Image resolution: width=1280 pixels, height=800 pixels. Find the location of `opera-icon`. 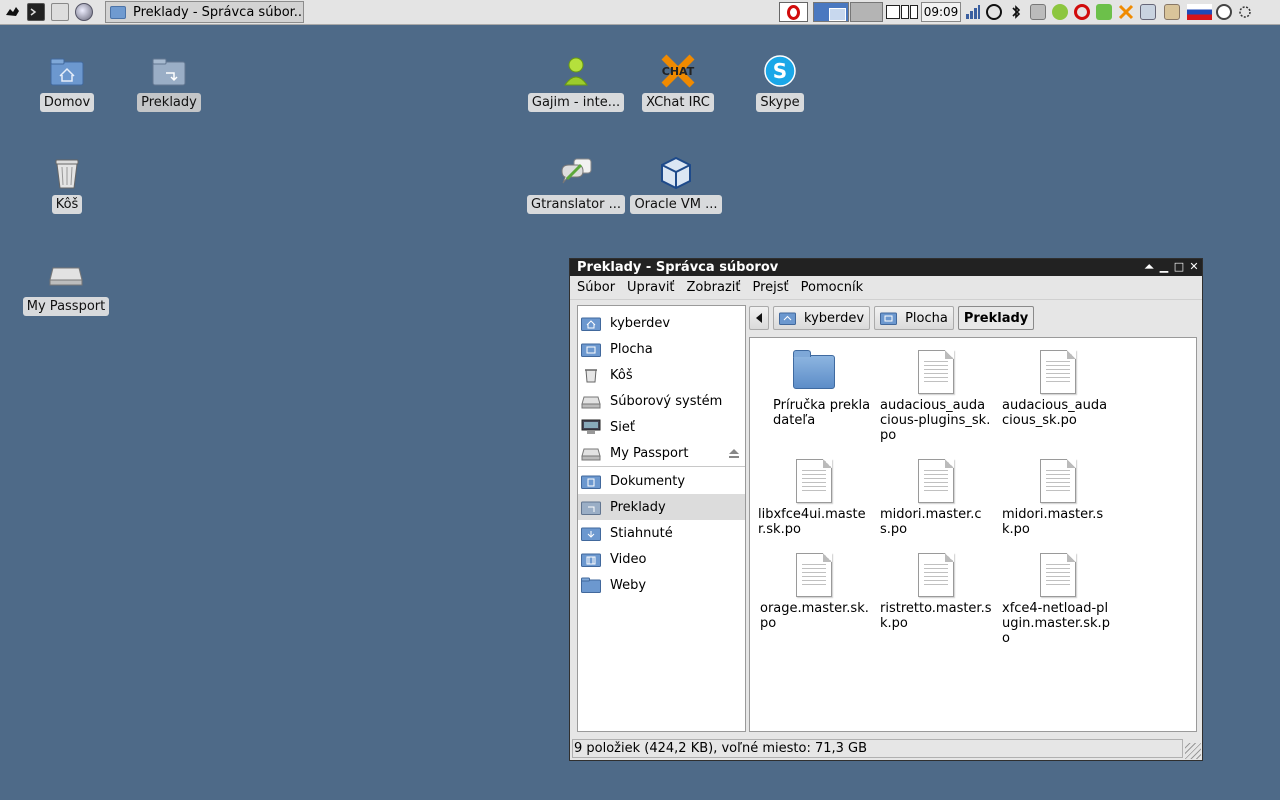

opera-icon is located at coordinates (793, 12).